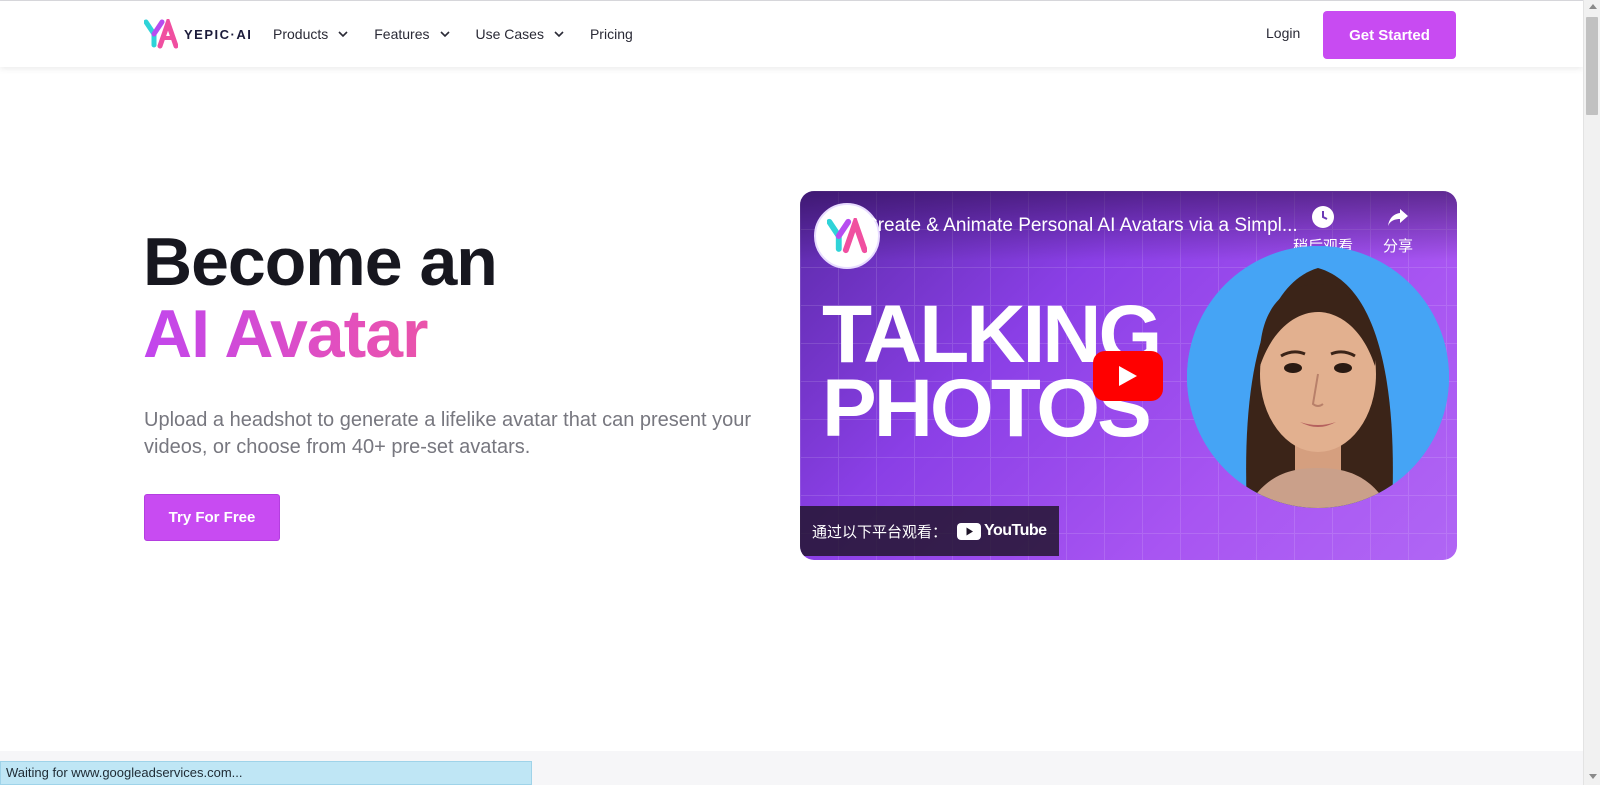 Image resolution: width=1600 pixels, height=785 pixels. I want to click on share-arrow-icon, so click(1398, 217).